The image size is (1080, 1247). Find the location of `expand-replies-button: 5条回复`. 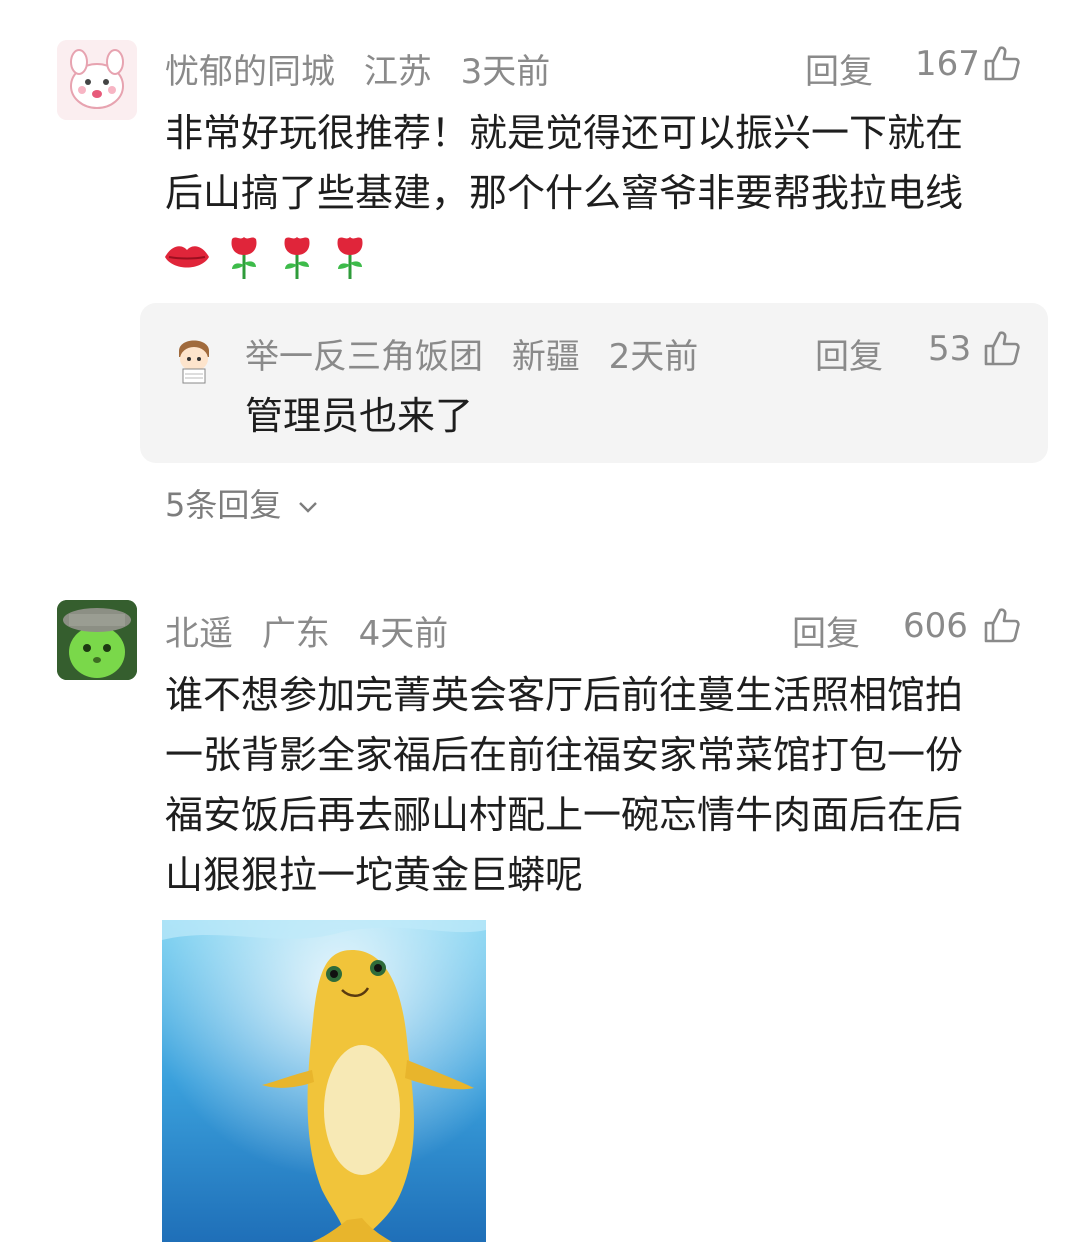

expand-replies-button: 5条回复 is located at coordinates (242, 503).